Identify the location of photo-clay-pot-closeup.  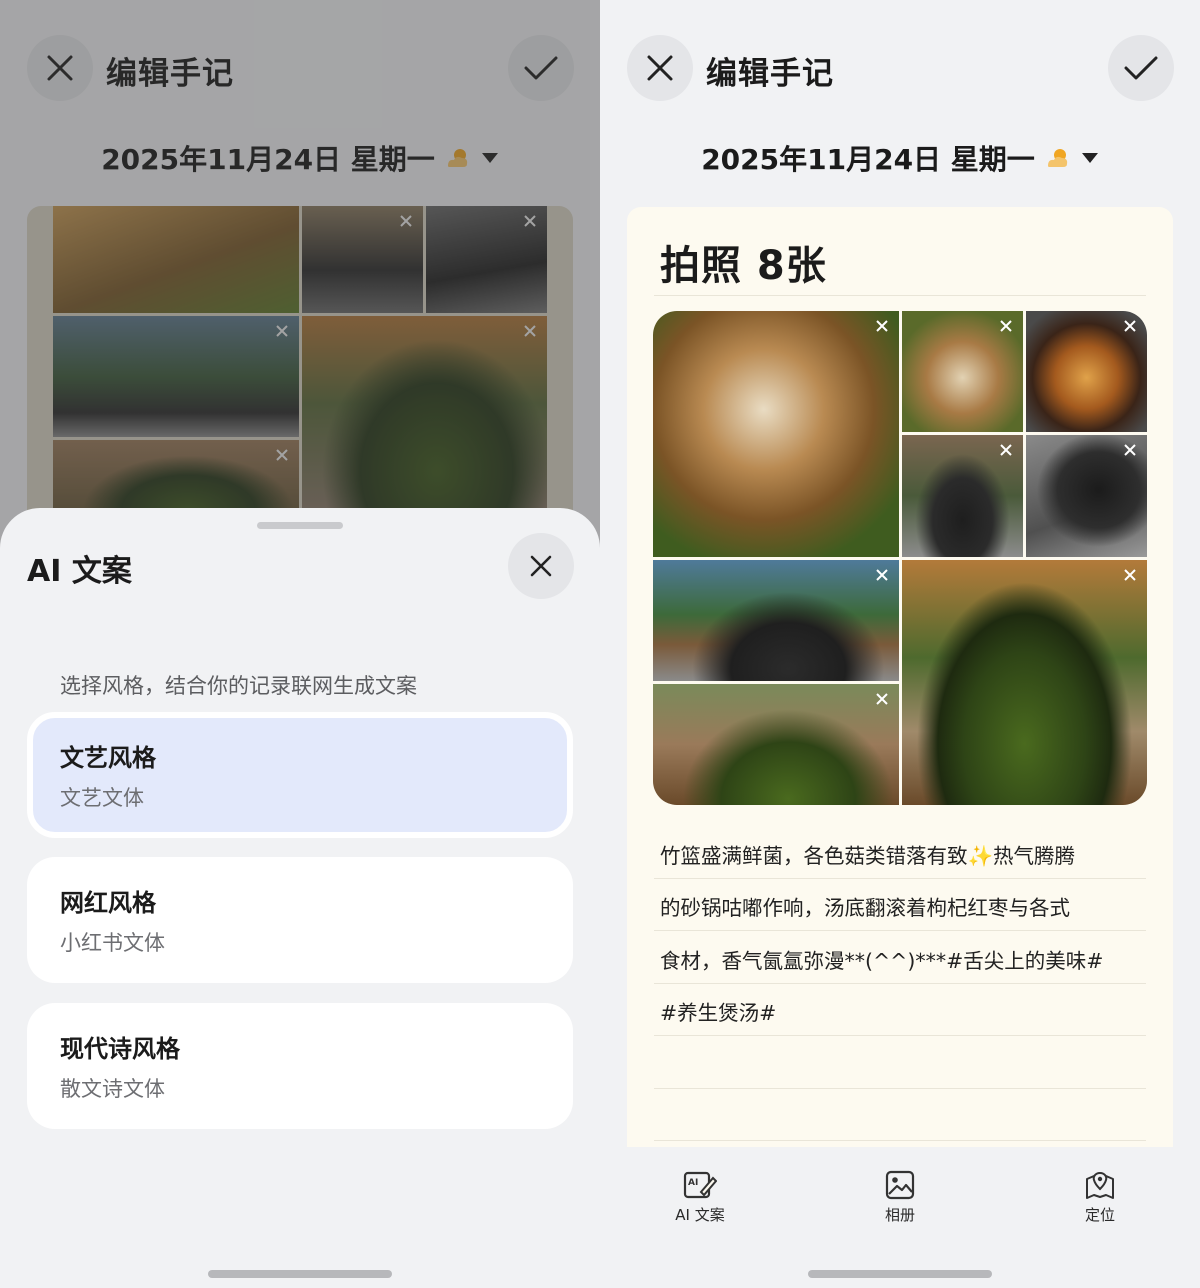
(1086, 496).